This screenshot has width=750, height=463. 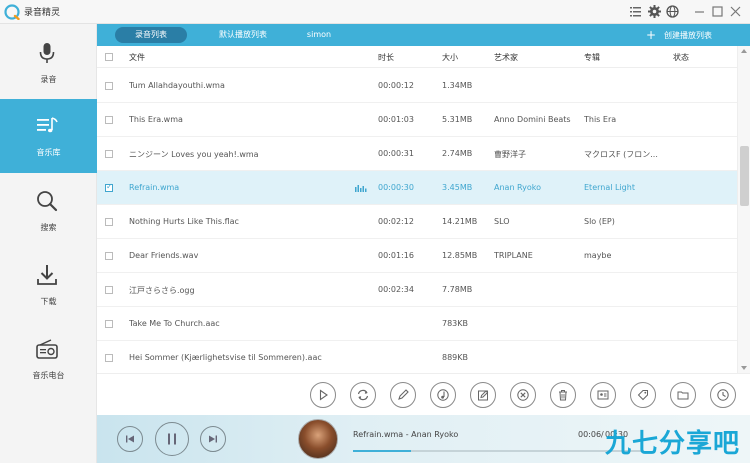 I want to click on action-toolbar, so click(x=423, y=394).